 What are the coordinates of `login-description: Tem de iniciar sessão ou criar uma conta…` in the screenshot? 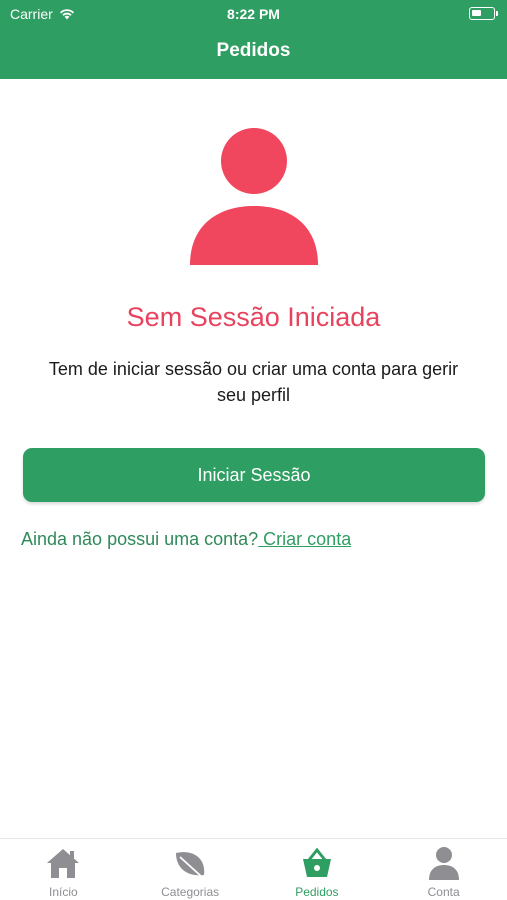 It's located at (253, 382).